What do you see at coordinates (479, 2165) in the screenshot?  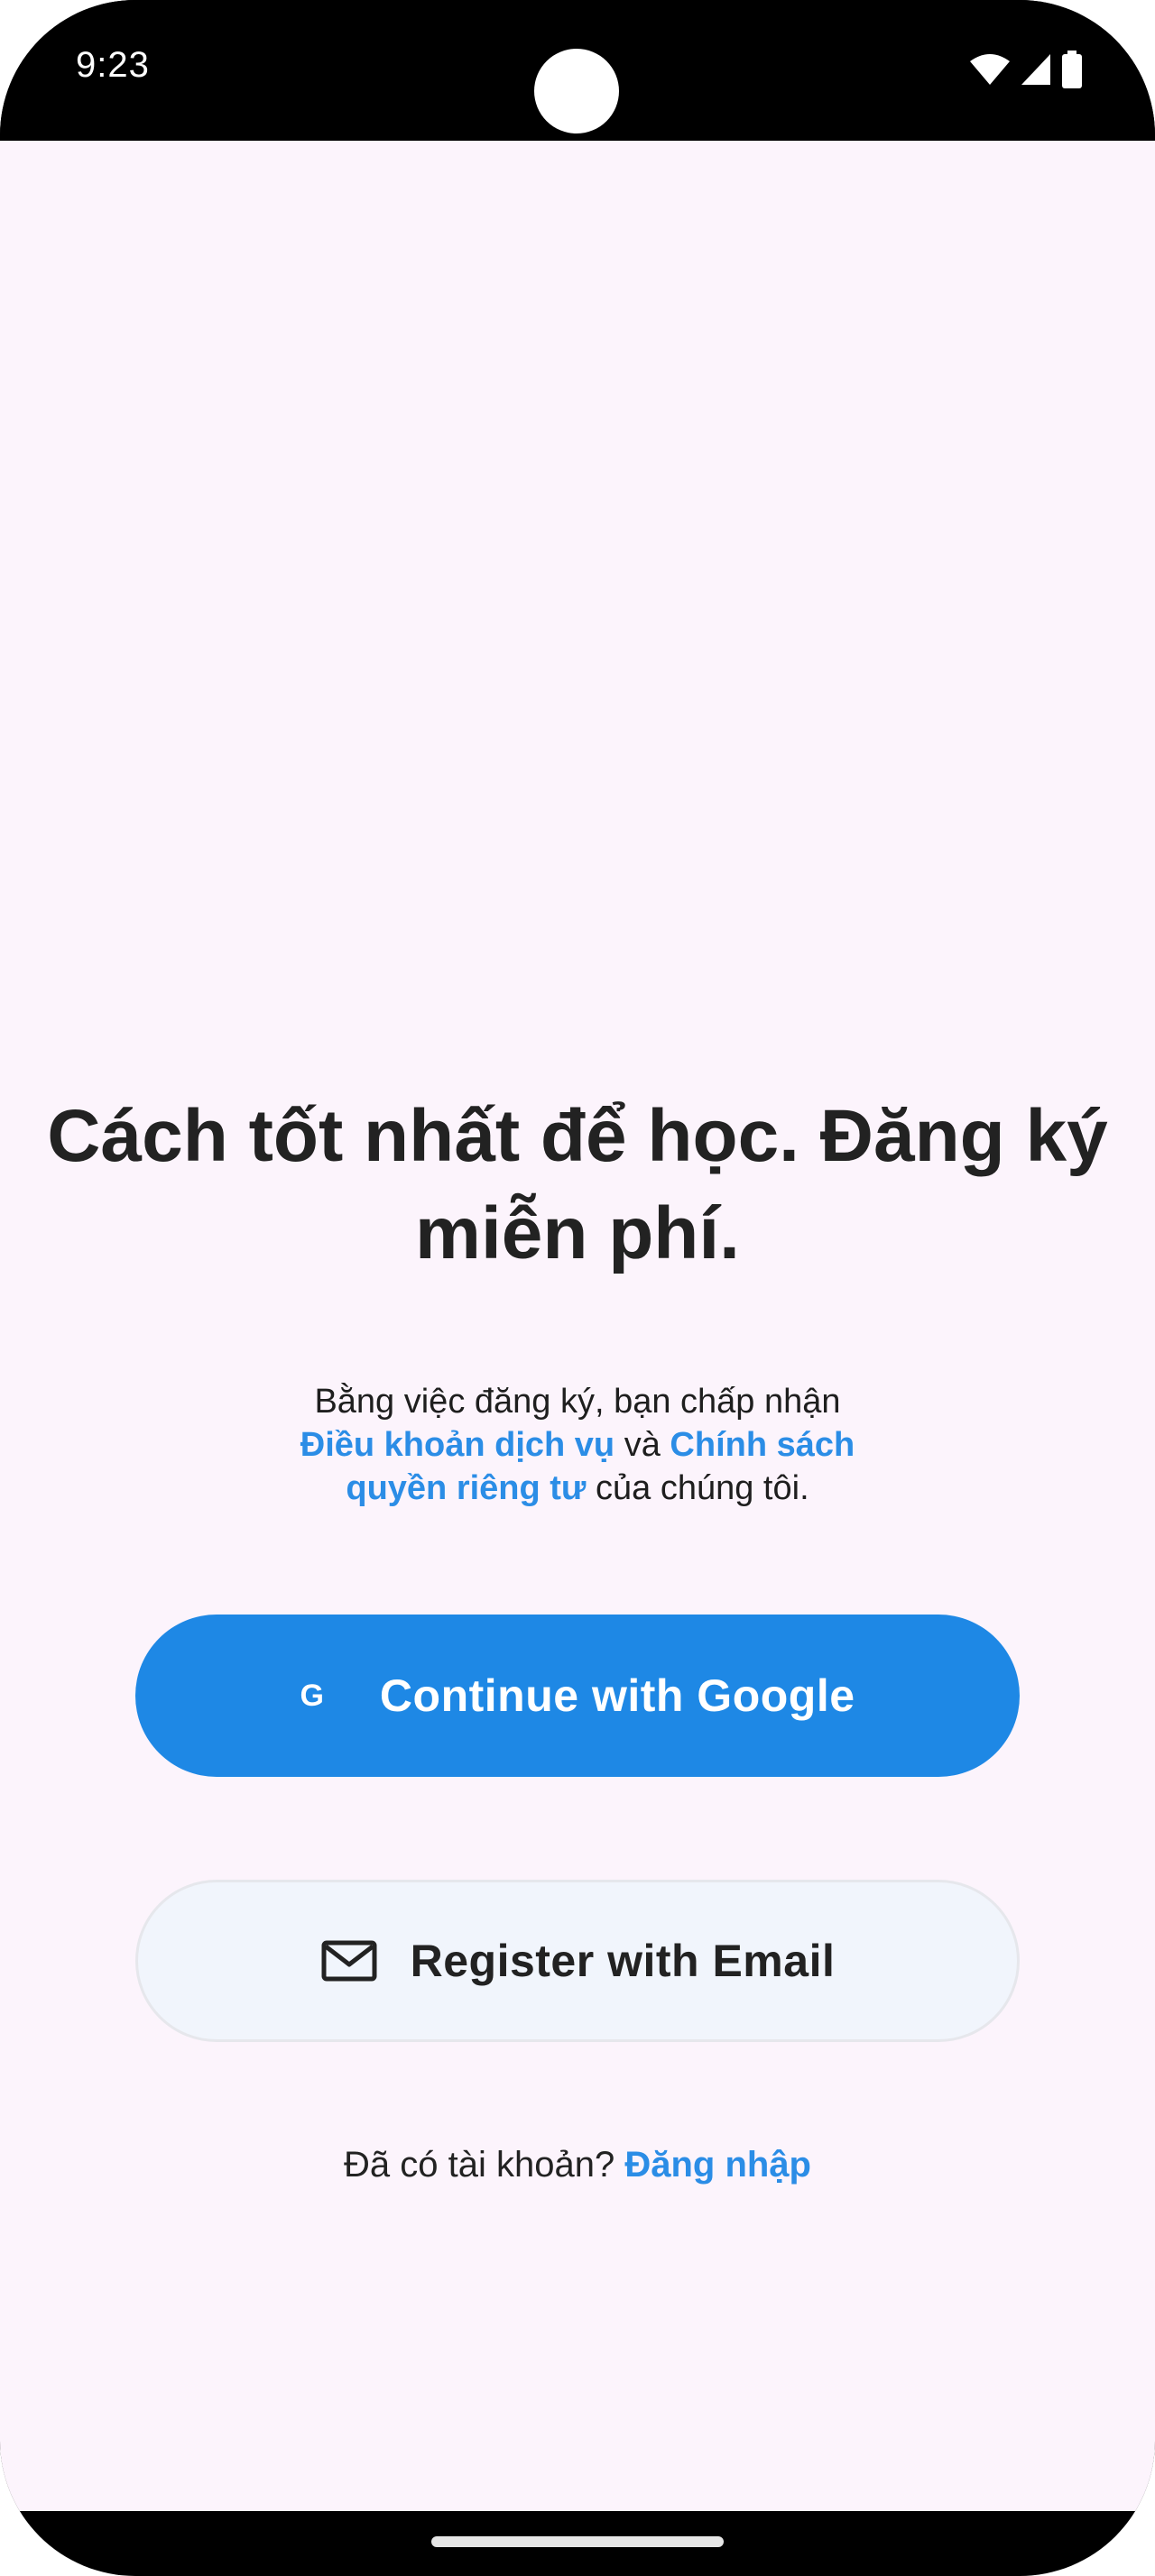 I see `signin-question: Đã có tài khoản?` at bounding box center [479, 2165].